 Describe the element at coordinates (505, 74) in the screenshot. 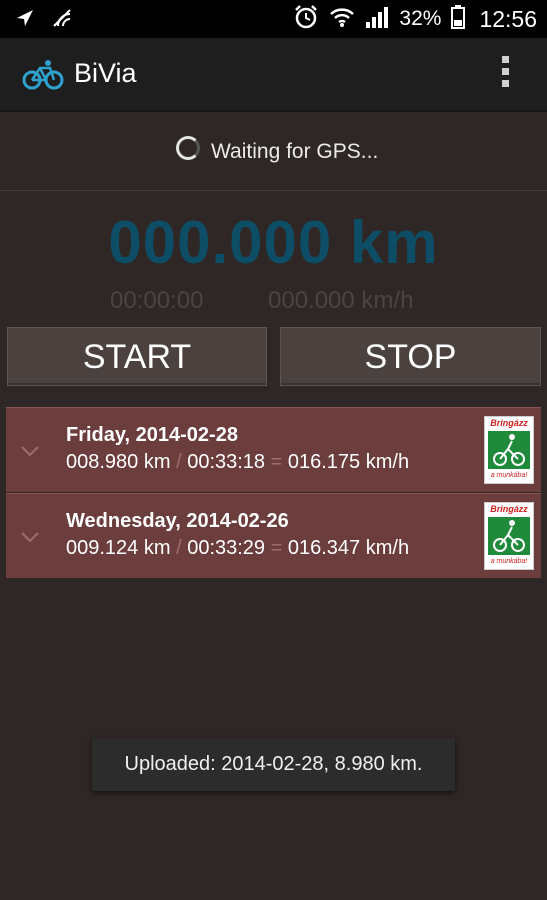

I see `overflow-menu-icon` at that location.